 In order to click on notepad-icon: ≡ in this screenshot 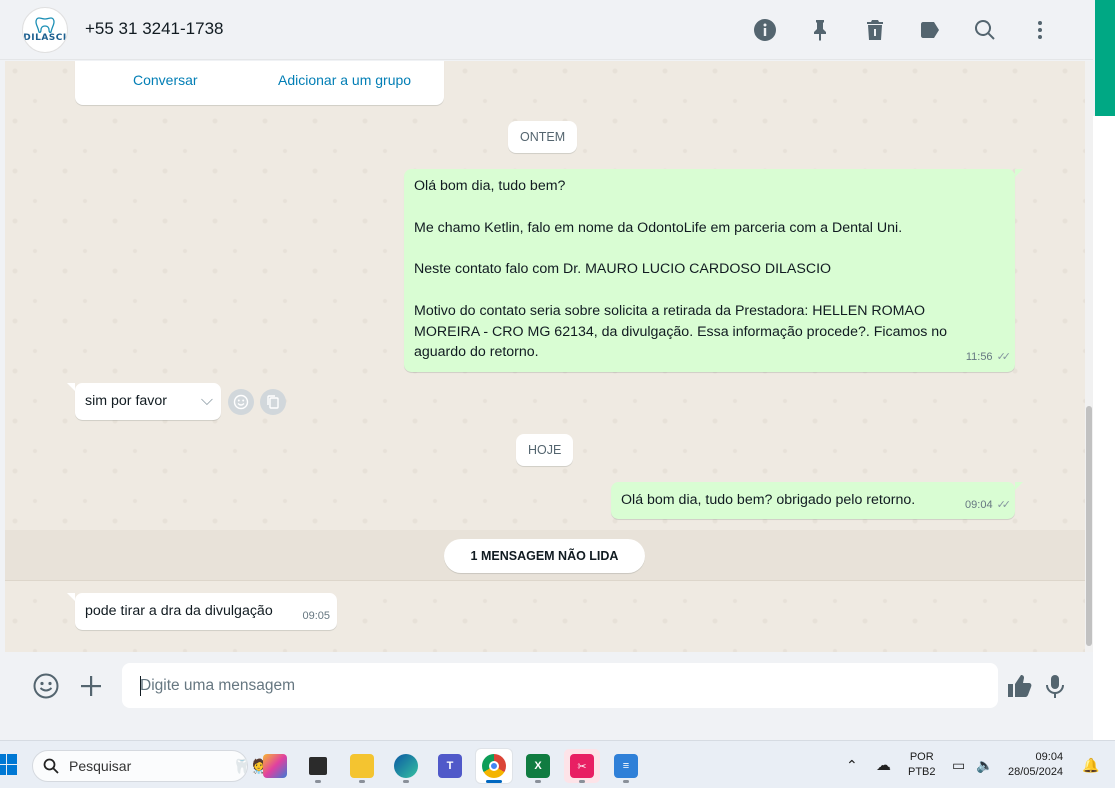, I will do `click(626, 766)`.